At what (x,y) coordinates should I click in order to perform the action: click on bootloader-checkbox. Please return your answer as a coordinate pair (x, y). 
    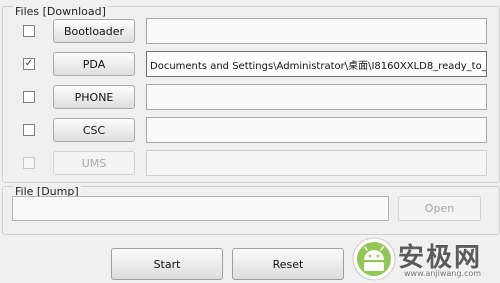
    Looking at the image, I should click on (29, 31).